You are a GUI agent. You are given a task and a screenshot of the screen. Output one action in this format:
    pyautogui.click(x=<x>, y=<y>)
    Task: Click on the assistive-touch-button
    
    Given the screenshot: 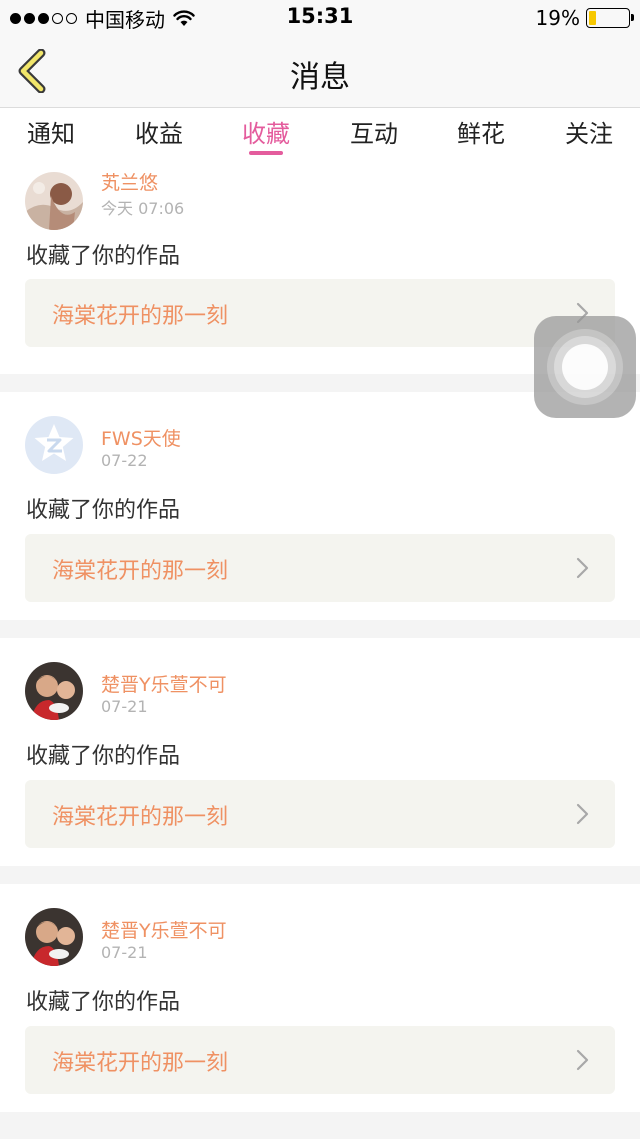 What is the action you would take?
    pyautogui.click(x=585, y=367)
    